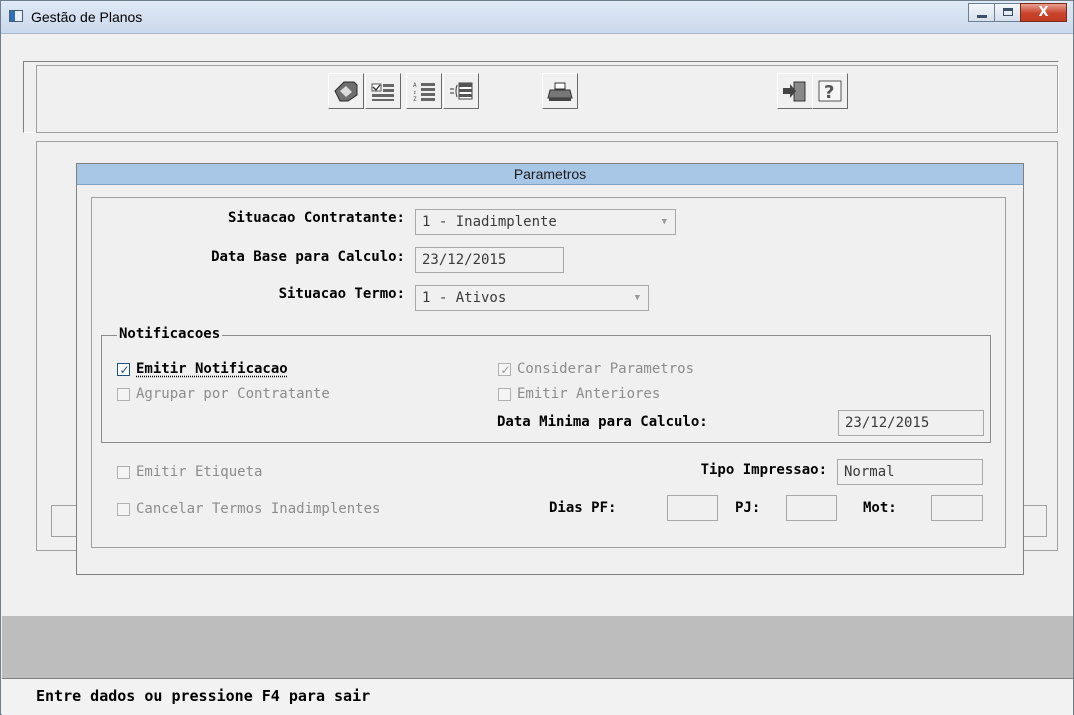 This screenshot has height=715, width=1074. I want to click on emitir-etiqueta-checkbox: Emitir Etiqueta, so click(189, 472).